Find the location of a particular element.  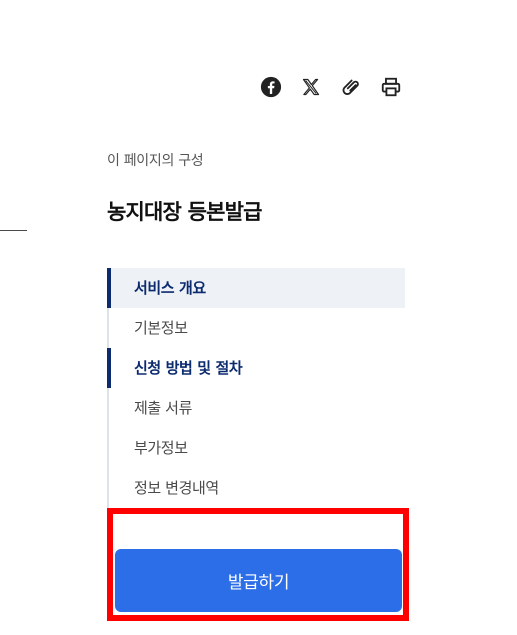

print-icon is located at coordinates (391, 87).